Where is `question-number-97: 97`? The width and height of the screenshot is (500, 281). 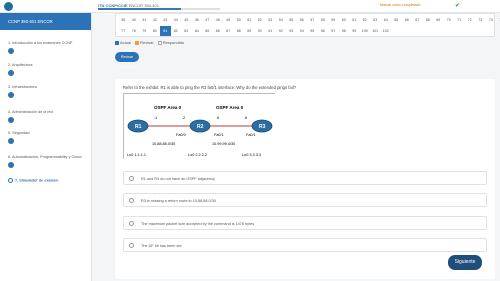
question-number-97: 97 is located at coordinates (333, 31).